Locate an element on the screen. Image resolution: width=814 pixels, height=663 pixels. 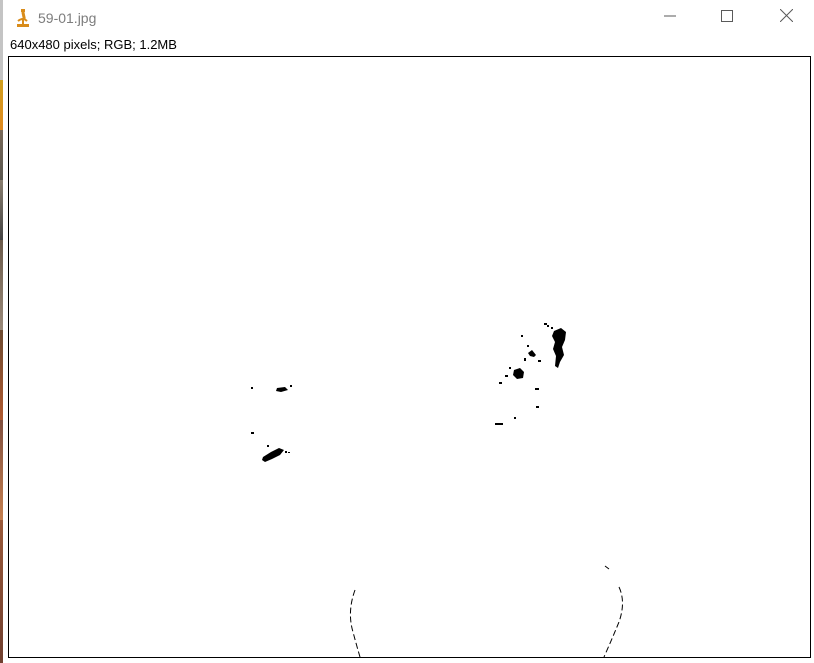
close-icon is located at coordinates (786, 17).